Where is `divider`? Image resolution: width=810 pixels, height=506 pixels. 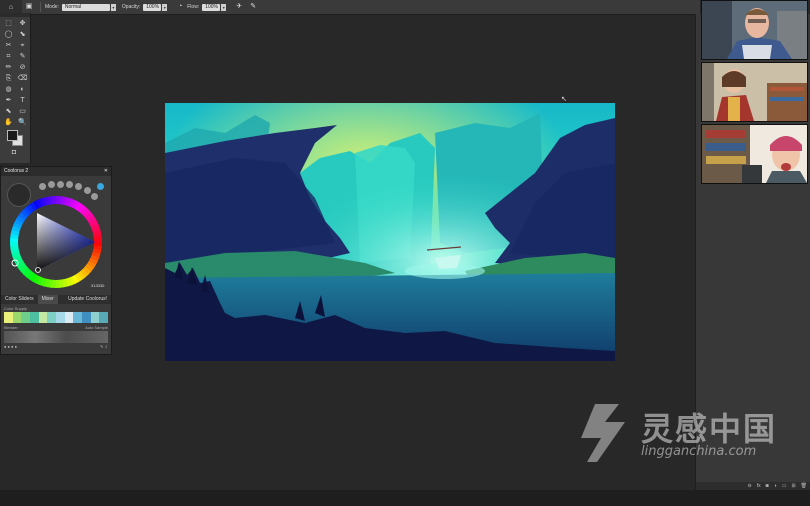 divider is located at coordinates (40, 7).